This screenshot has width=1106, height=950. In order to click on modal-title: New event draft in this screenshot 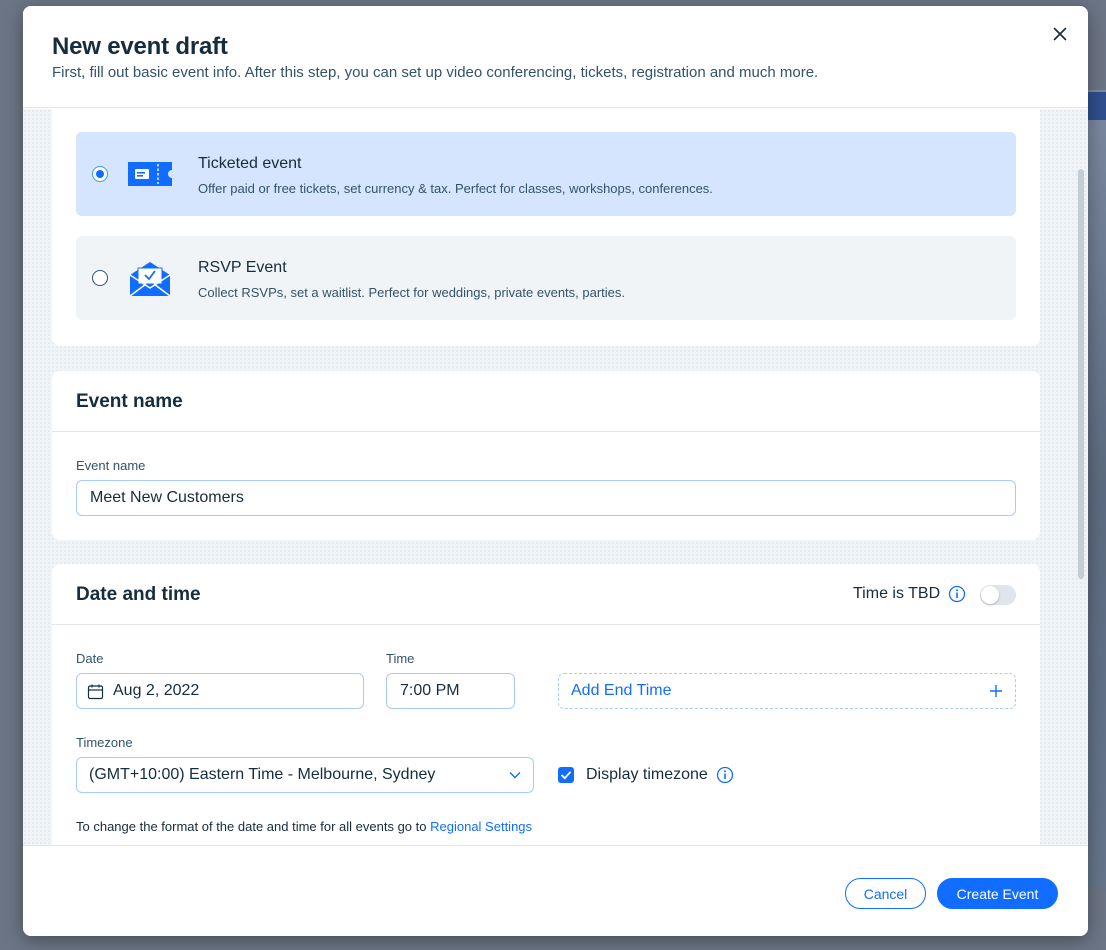, I will do `click(140, 46)`.